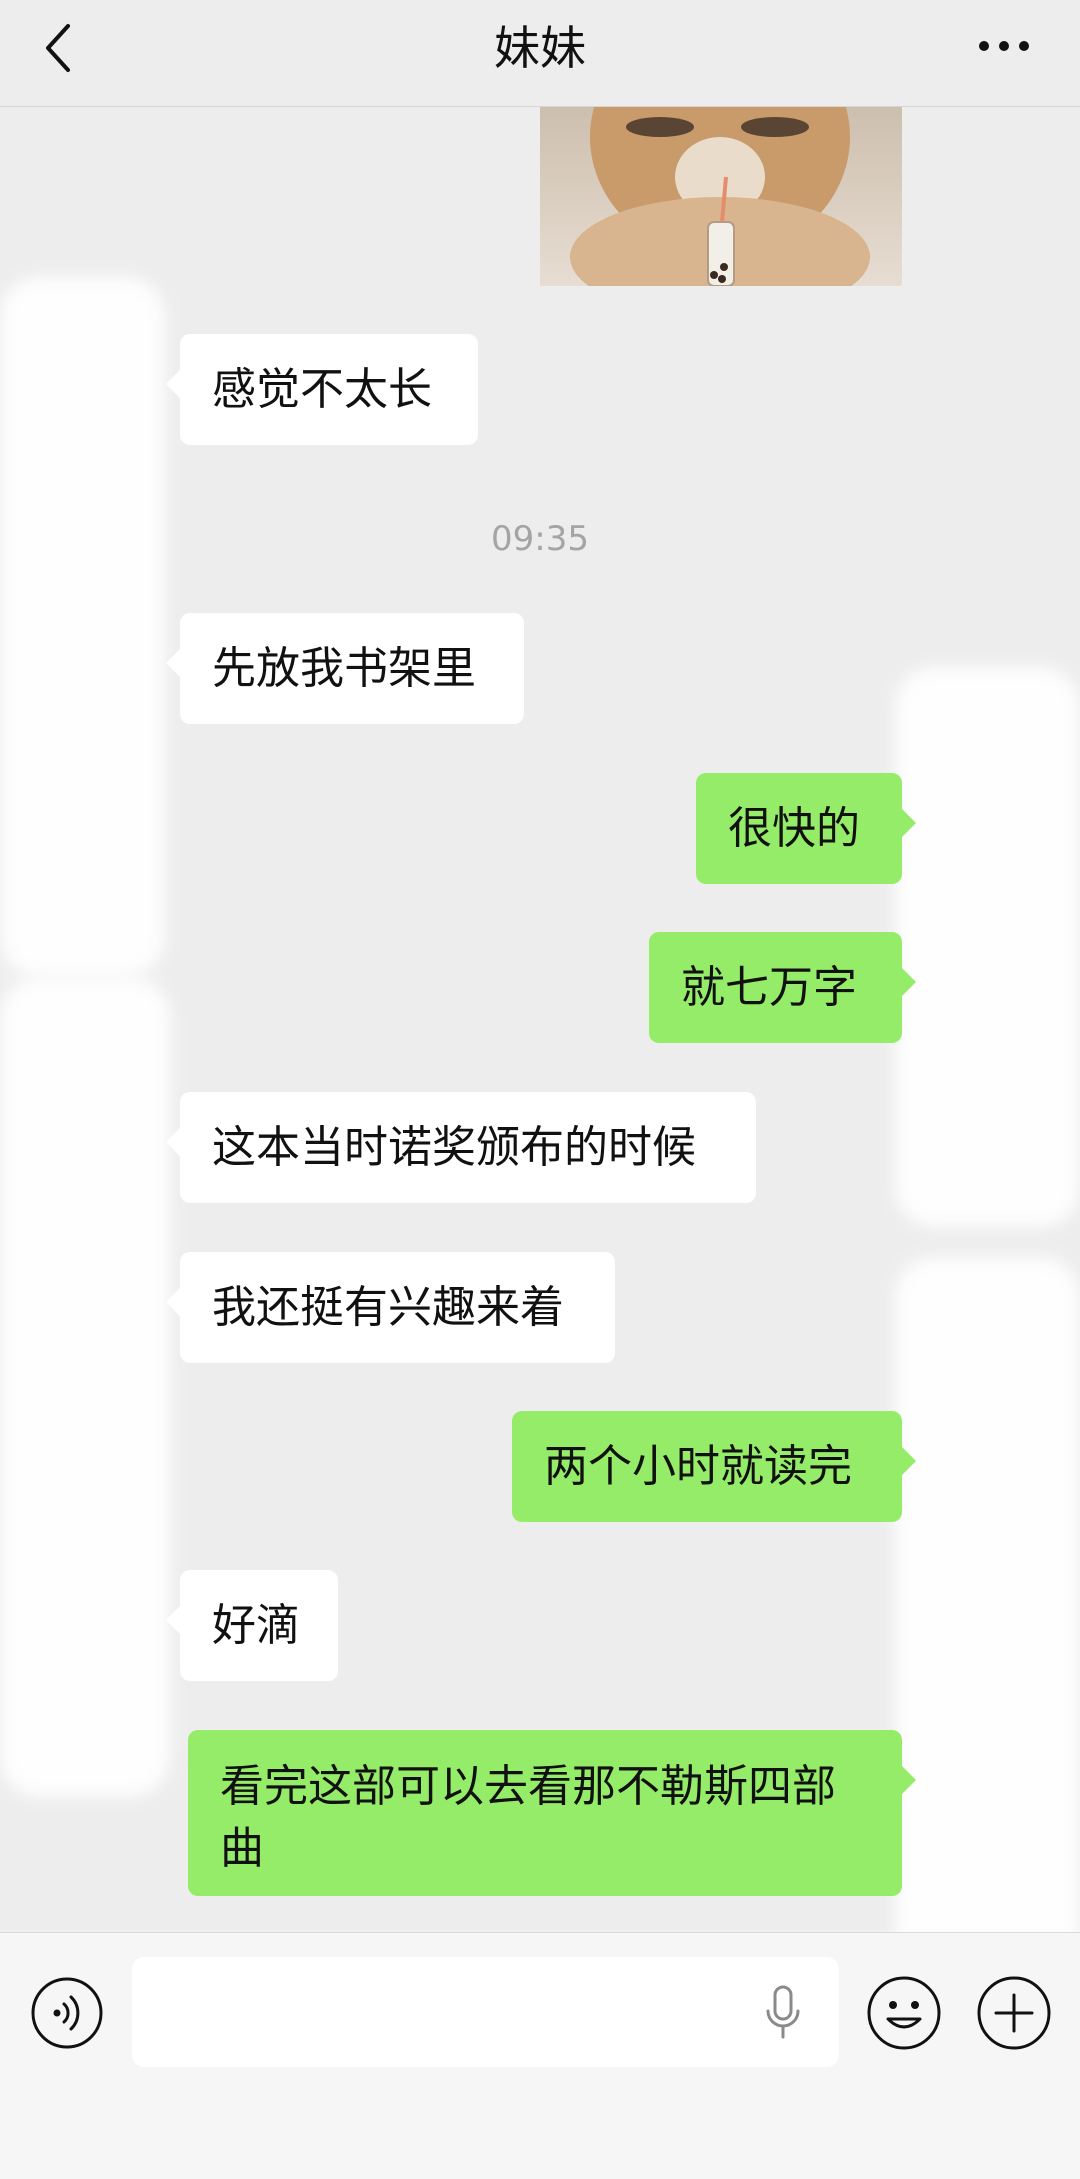  Describe the element at coordinates (1004, 46) in the screenshot. I see `more-icon` at that location.